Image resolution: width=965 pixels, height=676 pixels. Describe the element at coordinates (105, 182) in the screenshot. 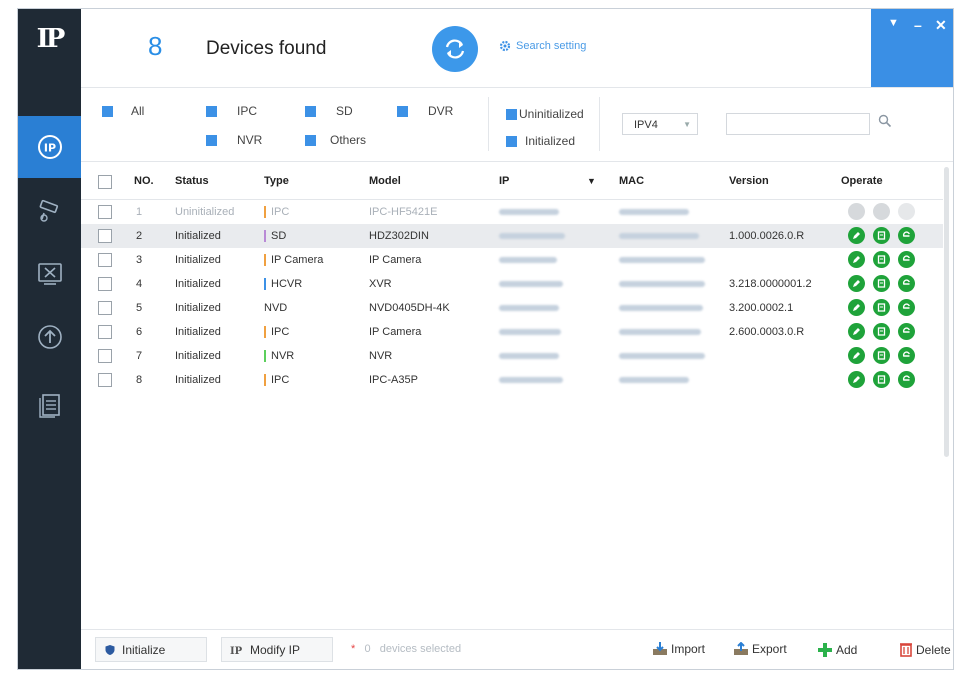

I see `select-all-checkbox` at that location.